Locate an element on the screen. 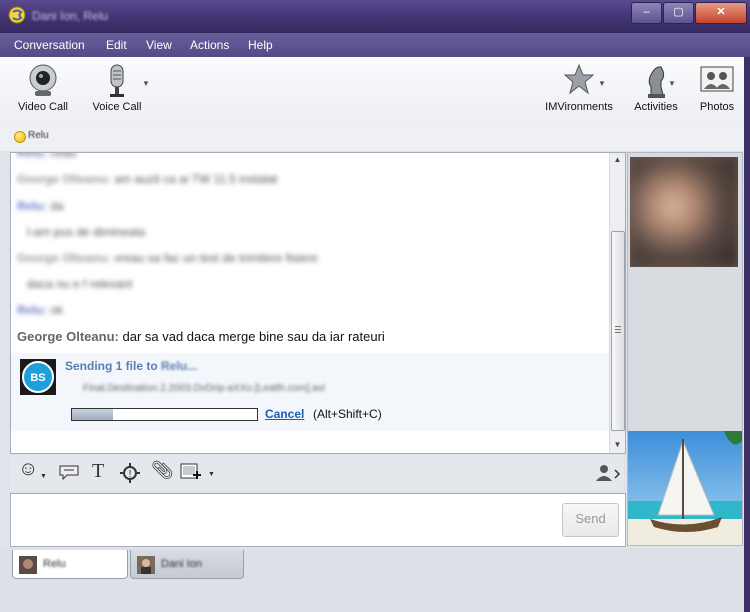 This screenshot has height=612, width=750. audible-icon is located at coordinates (69, 472).